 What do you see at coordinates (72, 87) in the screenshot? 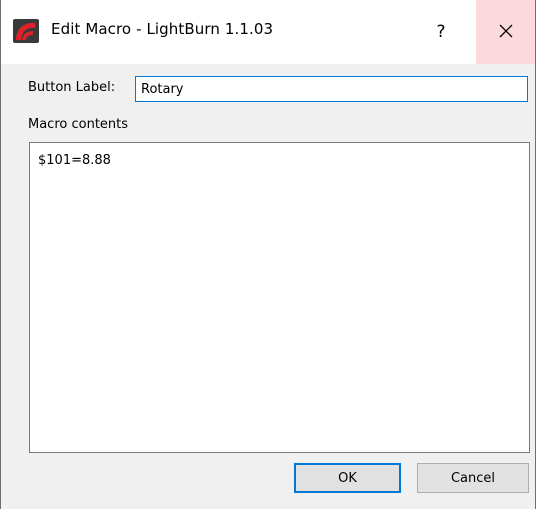
I see `button-label-caption: Button Label:` at bounding box center [72, 87].